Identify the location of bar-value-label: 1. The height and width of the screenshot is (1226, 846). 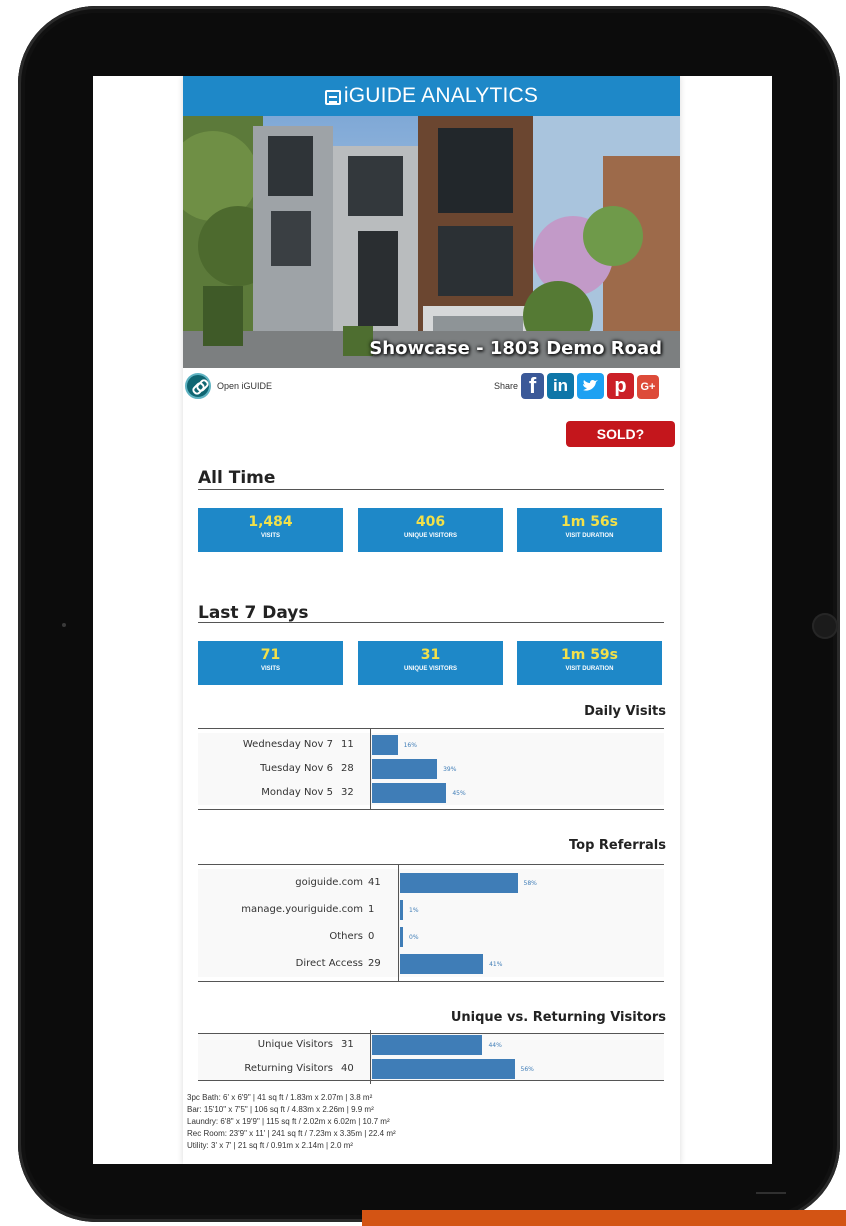
(371, 909).